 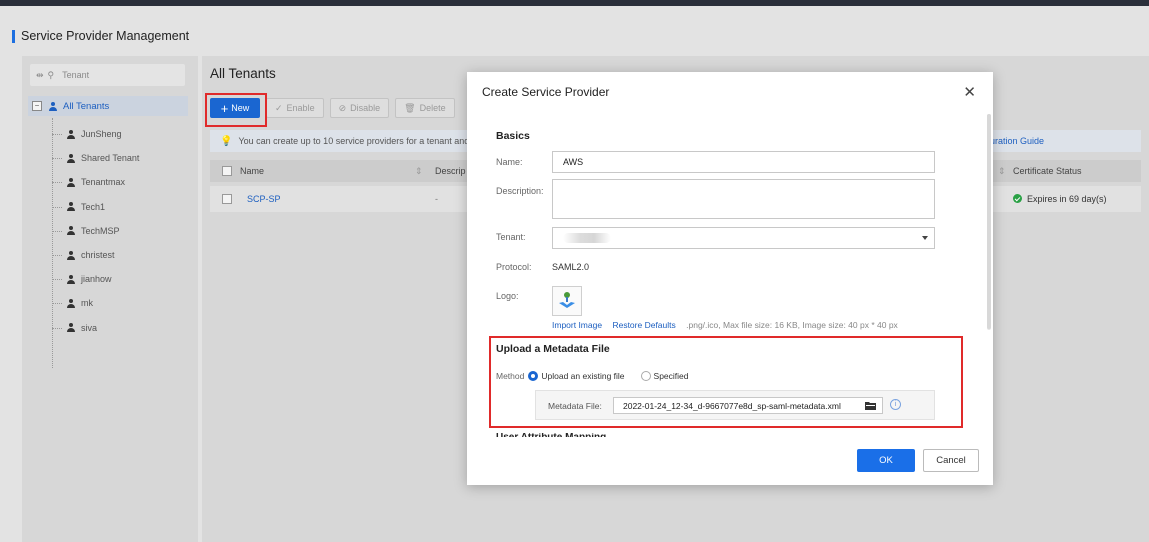 I want to click on chevron-down-icon, so click(x=925, y=238).